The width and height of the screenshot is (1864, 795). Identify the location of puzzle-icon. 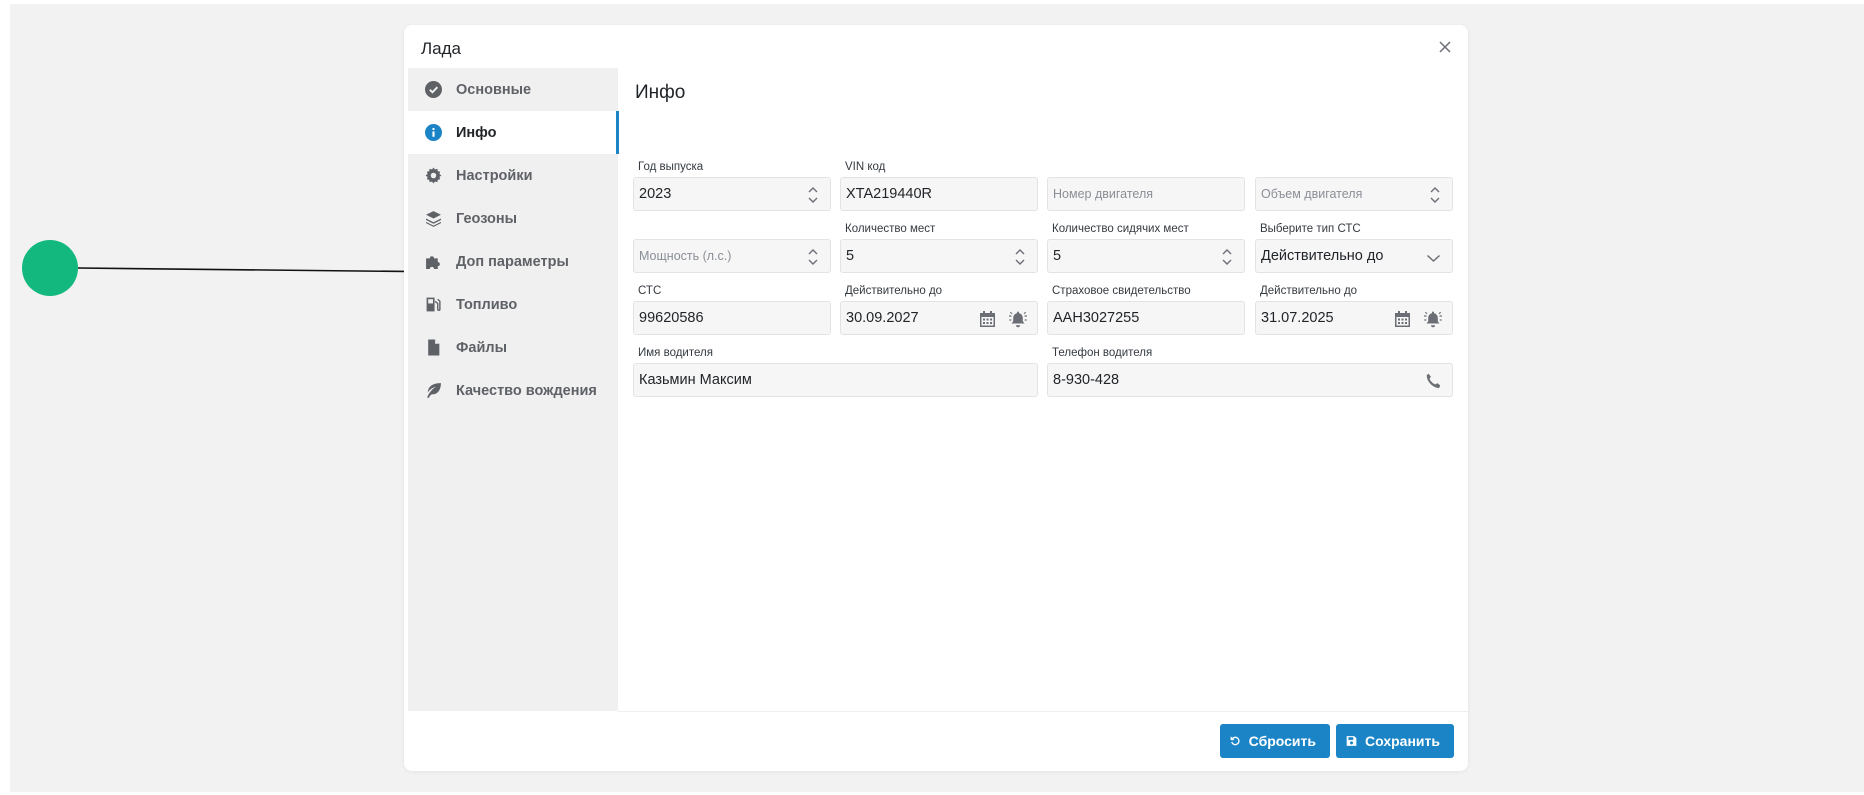
(433, 262).